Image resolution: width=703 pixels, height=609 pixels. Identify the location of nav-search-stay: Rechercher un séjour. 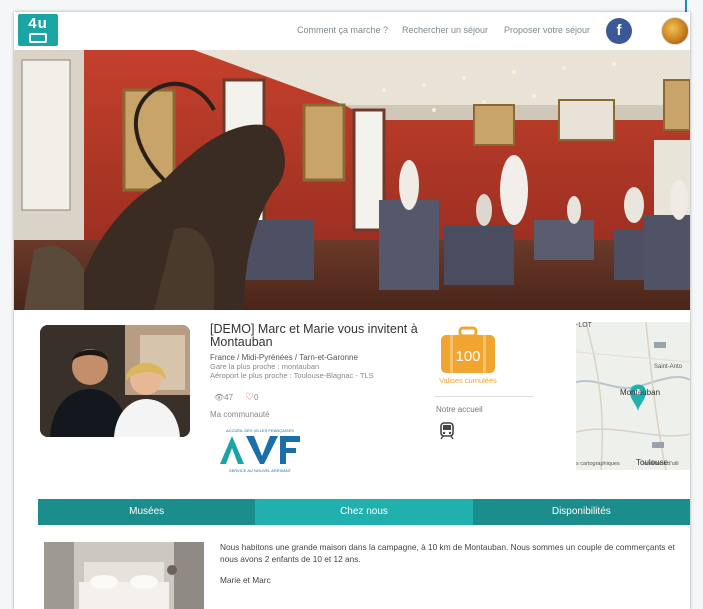
(445, 30).